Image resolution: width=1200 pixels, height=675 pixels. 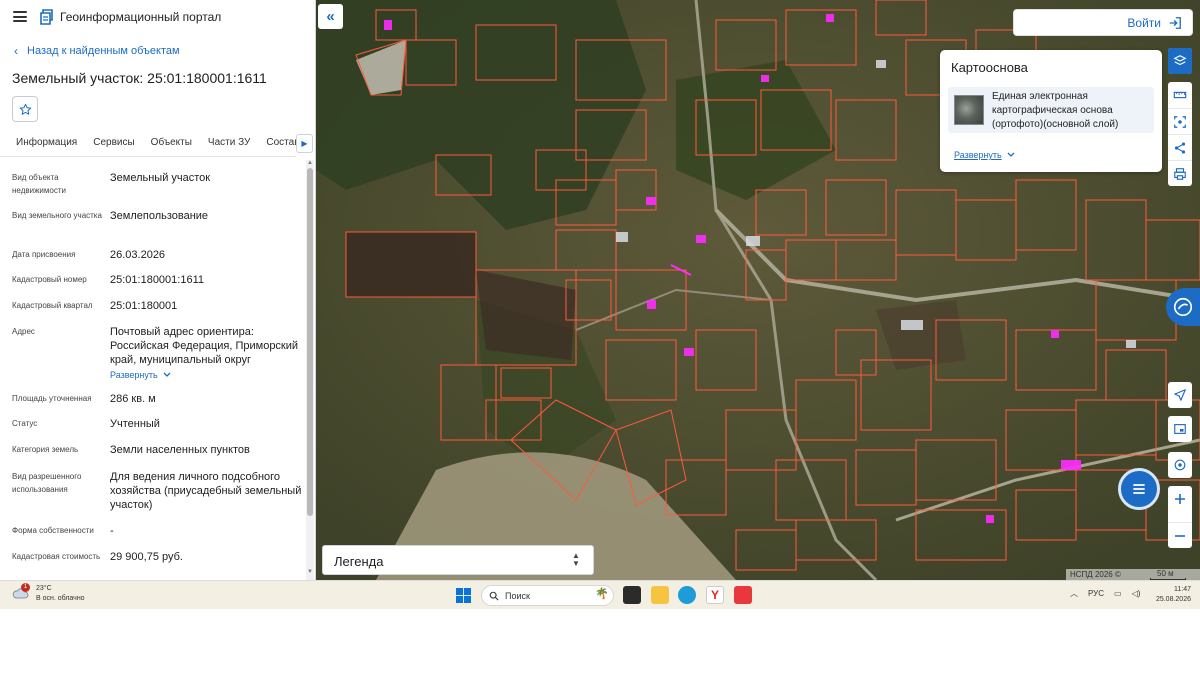 I want to click on input-language: РУС, so click(x=1096, y=593).